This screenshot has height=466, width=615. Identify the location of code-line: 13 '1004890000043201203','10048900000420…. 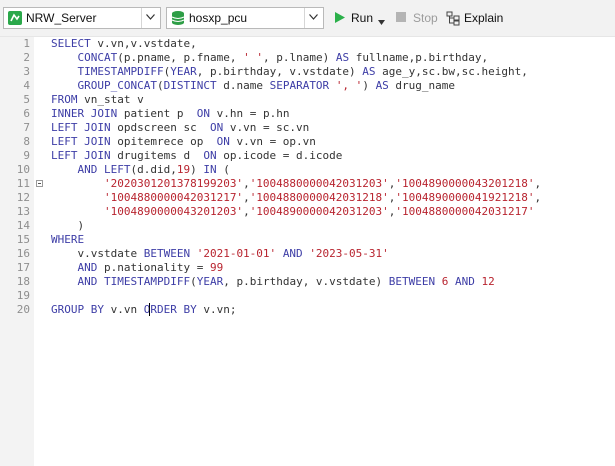
(307, 212).